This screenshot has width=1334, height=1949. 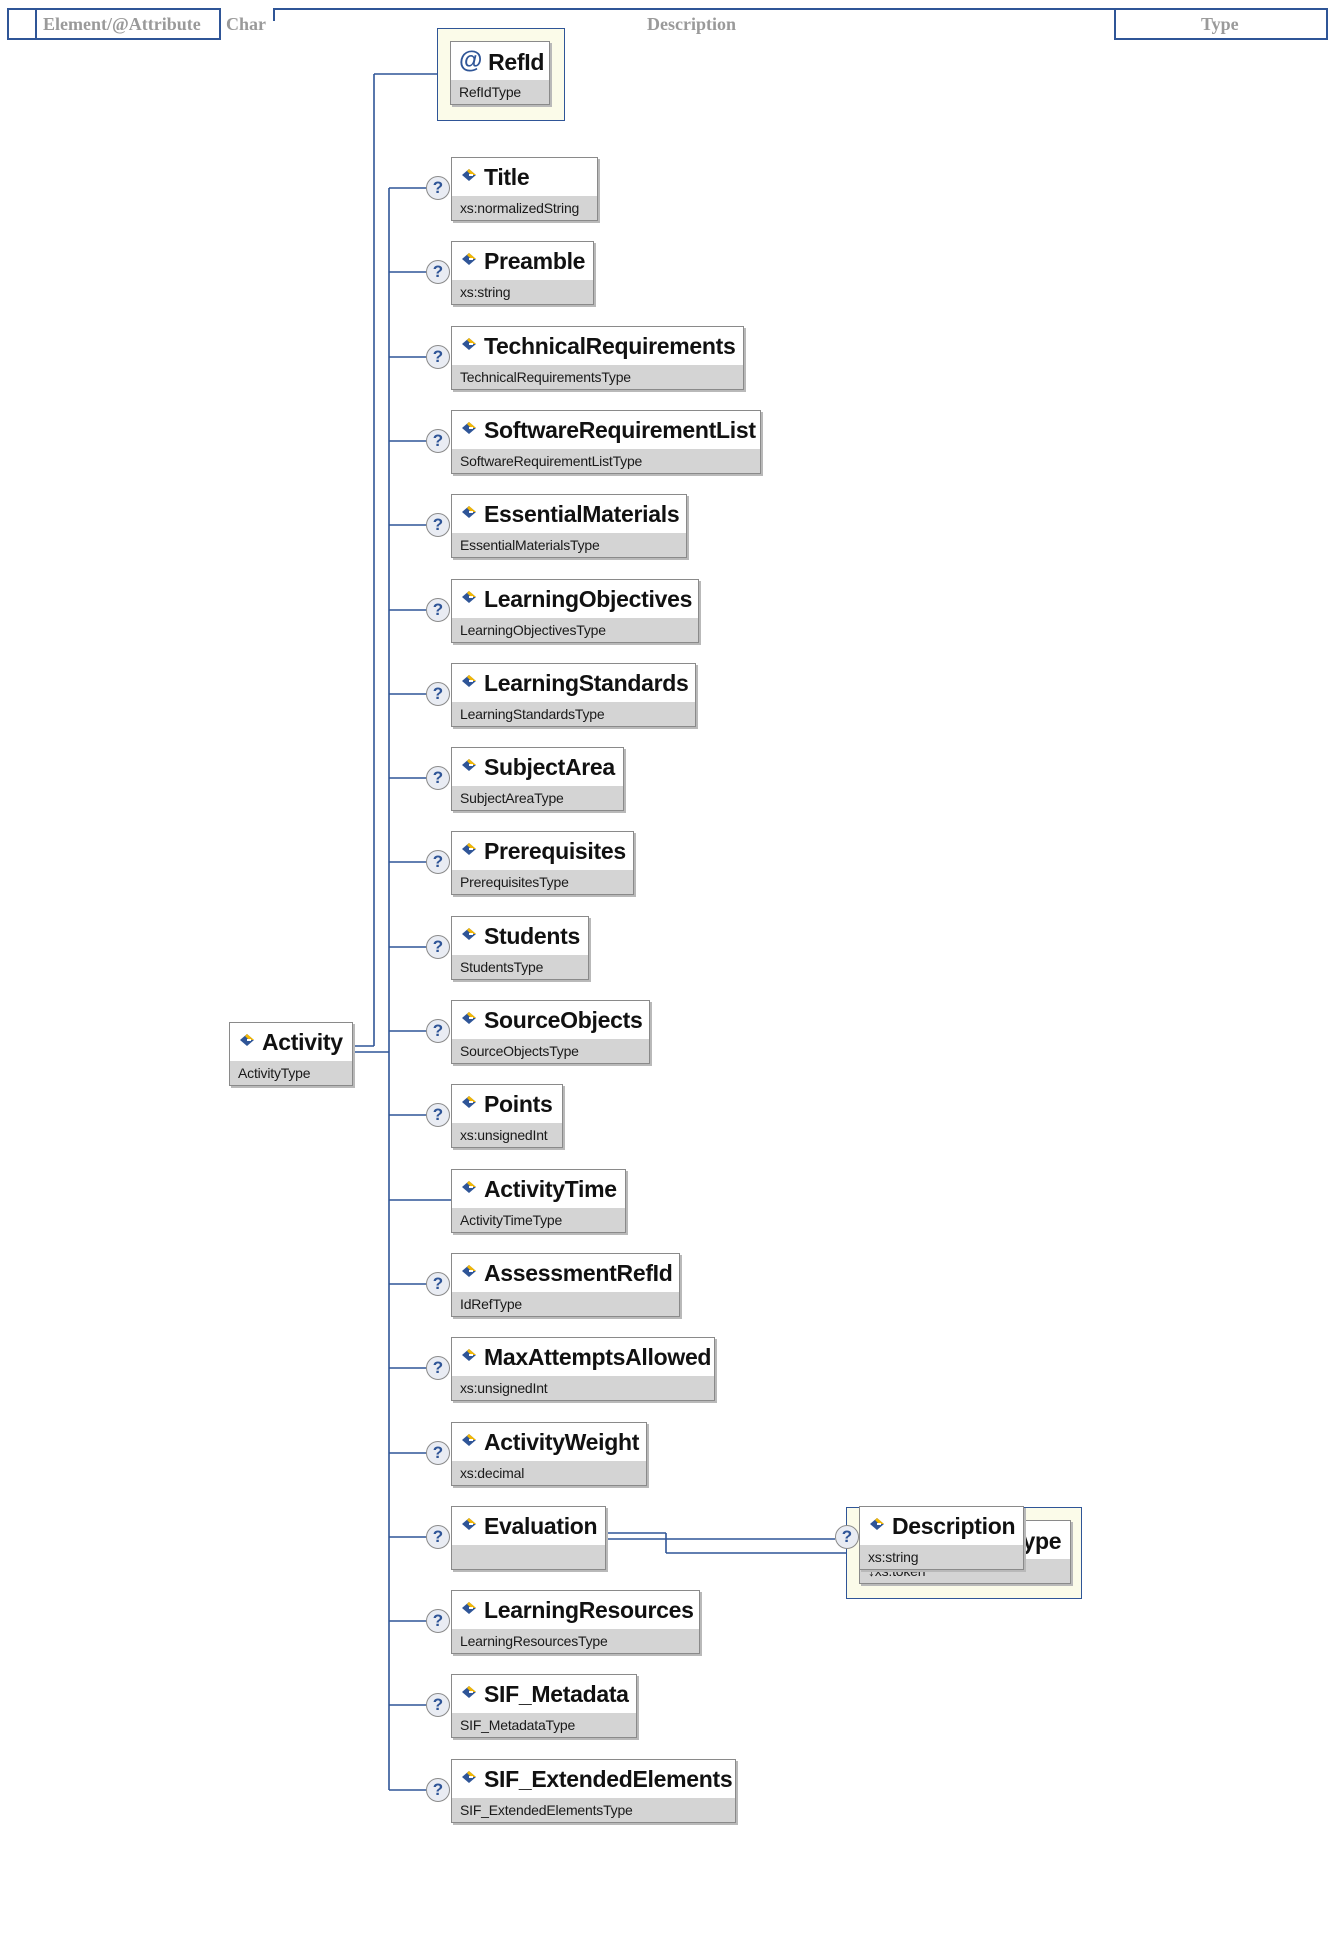 I want to click on node-name: Prerequisites, so click(x=555, y=851).